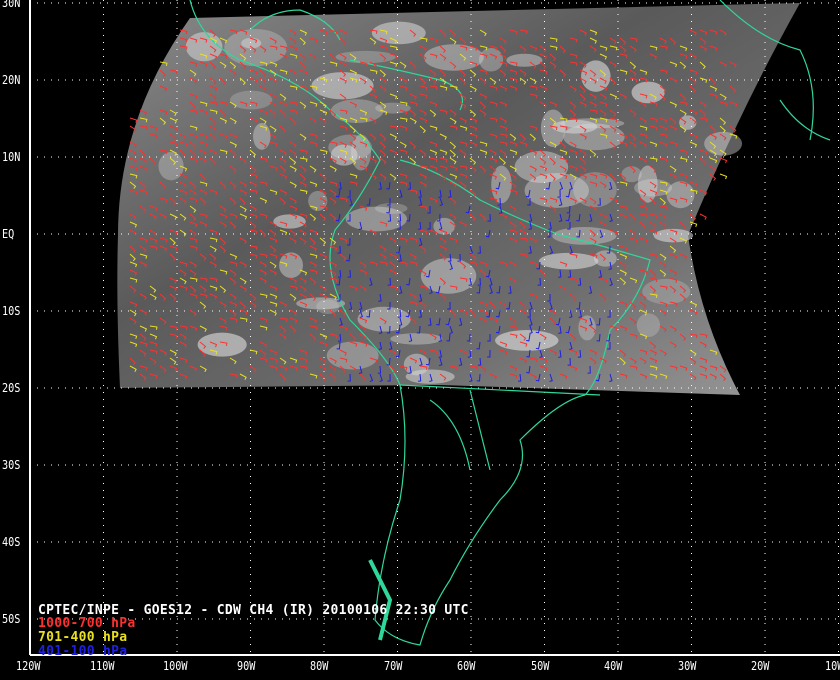 This screenshot has width=840, height=680. Describe the element at coordinates (175, 666) in the screenshot. I see `lon-label: 100W` at that location.